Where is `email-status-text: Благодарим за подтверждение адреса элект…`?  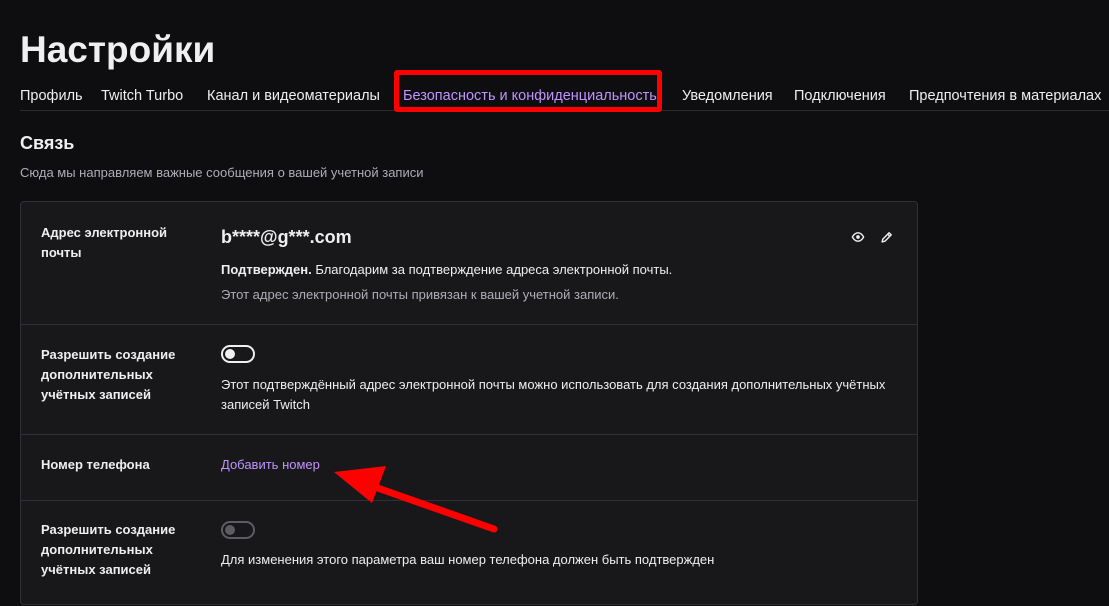 email-status-text: Благодарим за подтверждение адреса элект… is located at coordinates (492, 269).